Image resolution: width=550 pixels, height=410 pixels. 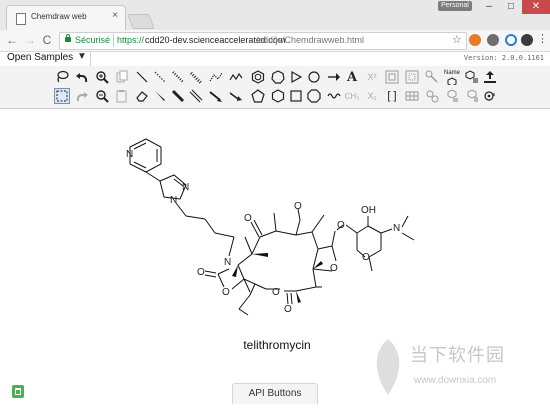 I want to click on open-samples-label: Open Samples, so click(x=40, y=57).